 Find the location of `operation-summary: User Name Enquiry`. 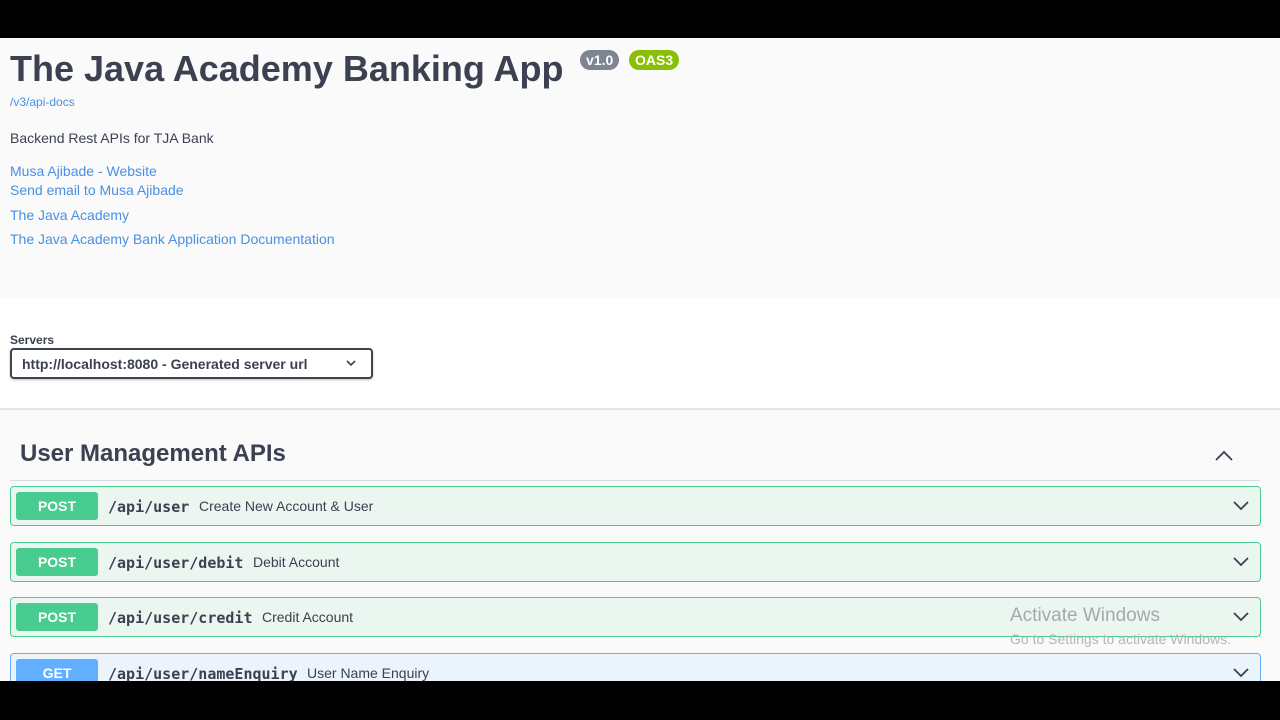

operation-summary: User Name Enquiry is located at coordinates (368, 673).